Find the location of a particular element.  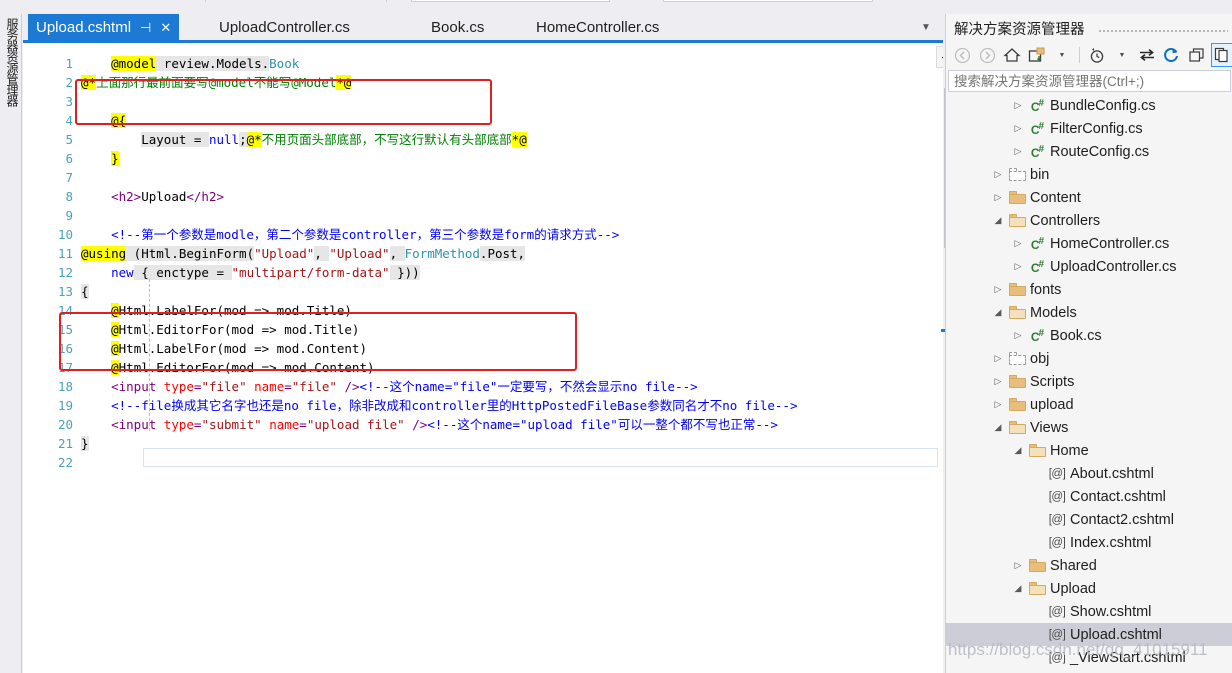

line-number: 7 is located at coordinates (69, 177).